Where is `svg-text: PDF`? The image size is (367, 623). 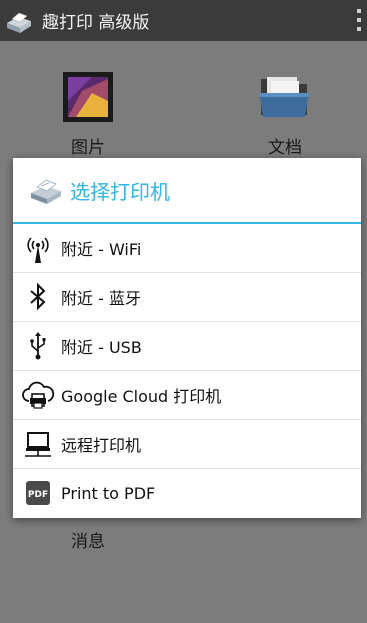
svg-text: PDF is located at coordinates (38, 495).